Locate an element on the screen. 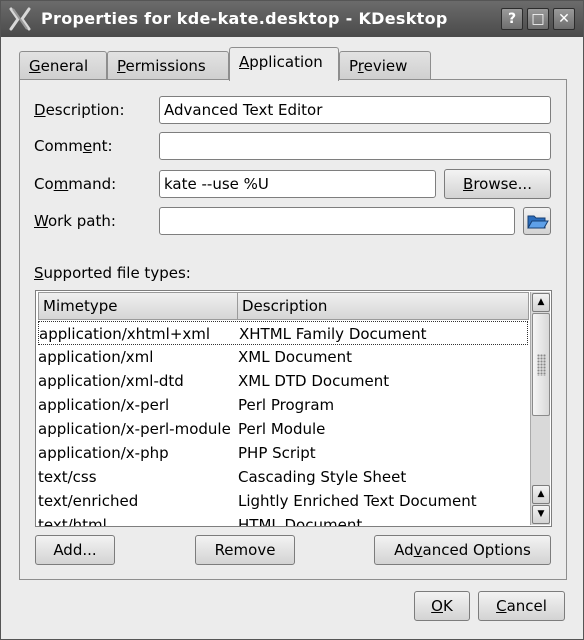  mimetype-cell: application/xml is located at coordinates (96, 357).